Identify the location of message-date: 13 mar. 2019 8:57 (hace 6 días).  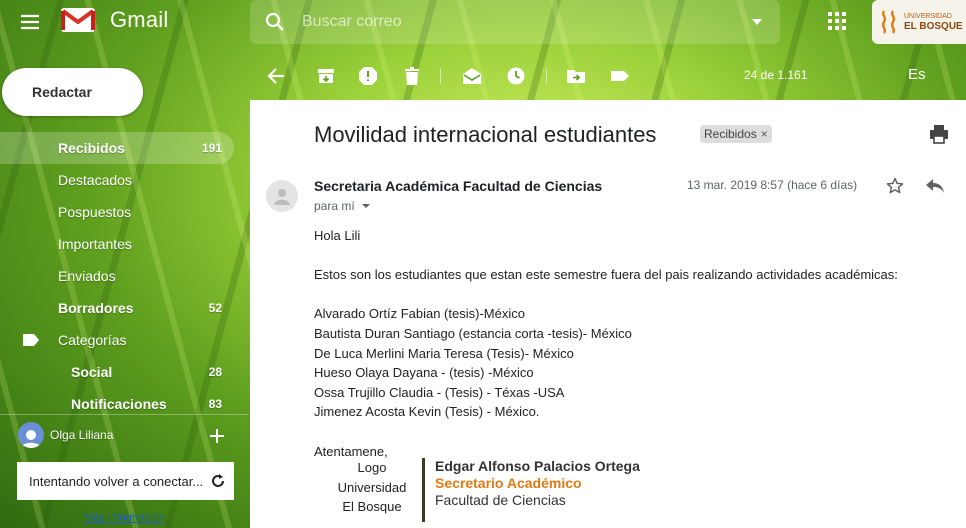
(772, 185).